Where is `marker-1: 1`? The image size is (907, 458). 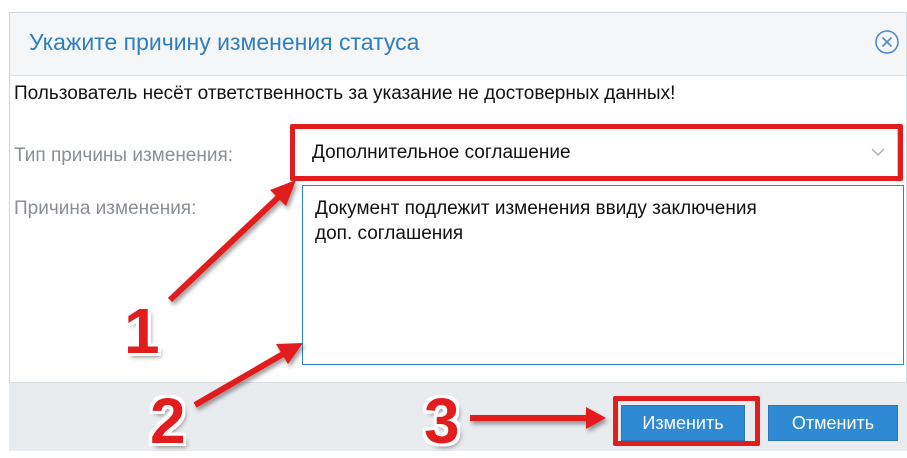
marker-1: 1 is located at coordinates (142, 331).